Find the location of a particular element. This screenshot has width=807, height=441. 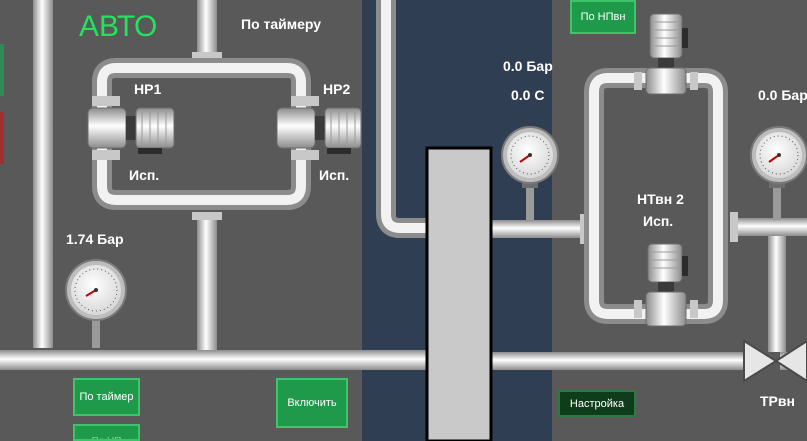

edge-indicator-green is located at coordinates (2, 70).